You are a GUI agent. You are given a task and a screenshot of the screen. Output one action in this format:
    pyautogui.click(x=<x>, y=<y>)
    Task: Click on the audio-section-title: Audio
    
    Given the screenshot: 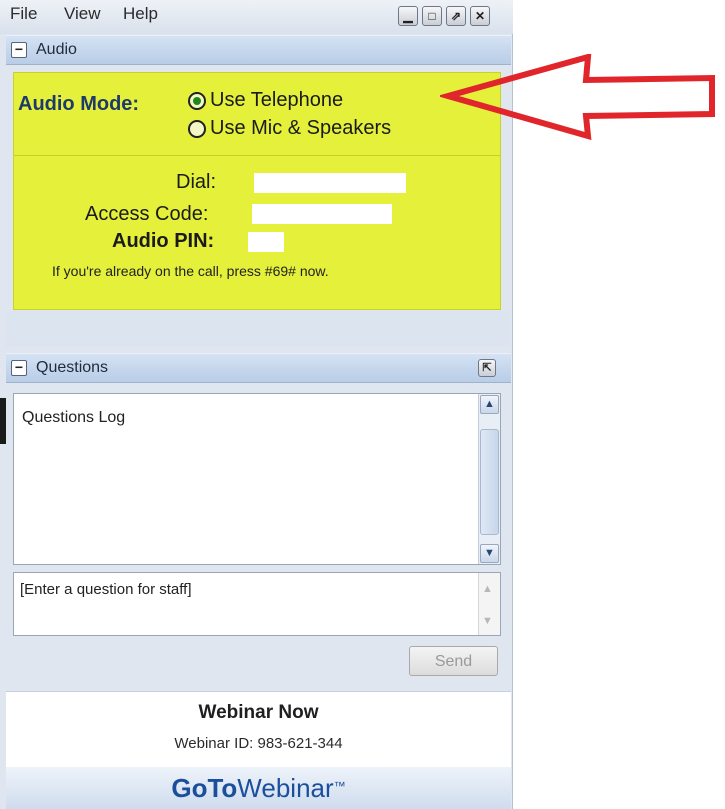 What is the action you would take?
    pyautogui.click(x=56, y=49)
    